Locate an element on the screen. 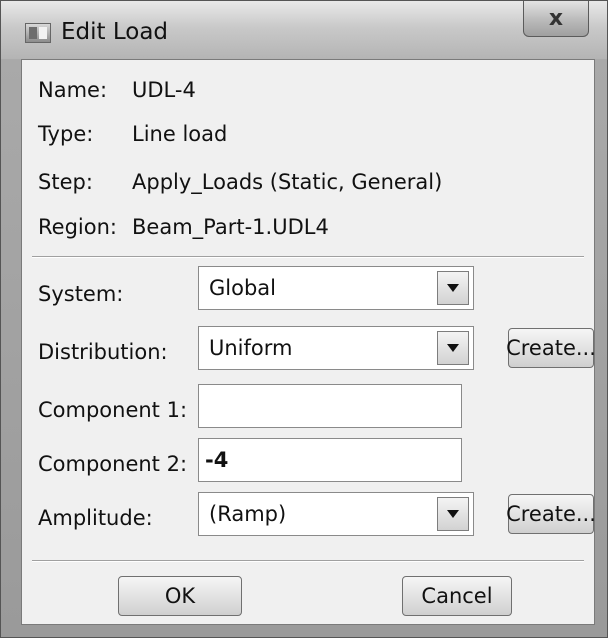 Image resolution: width=608 pixels, height=638 pixels. amplitude-dropdown-button is located at coordinates (453, 514).